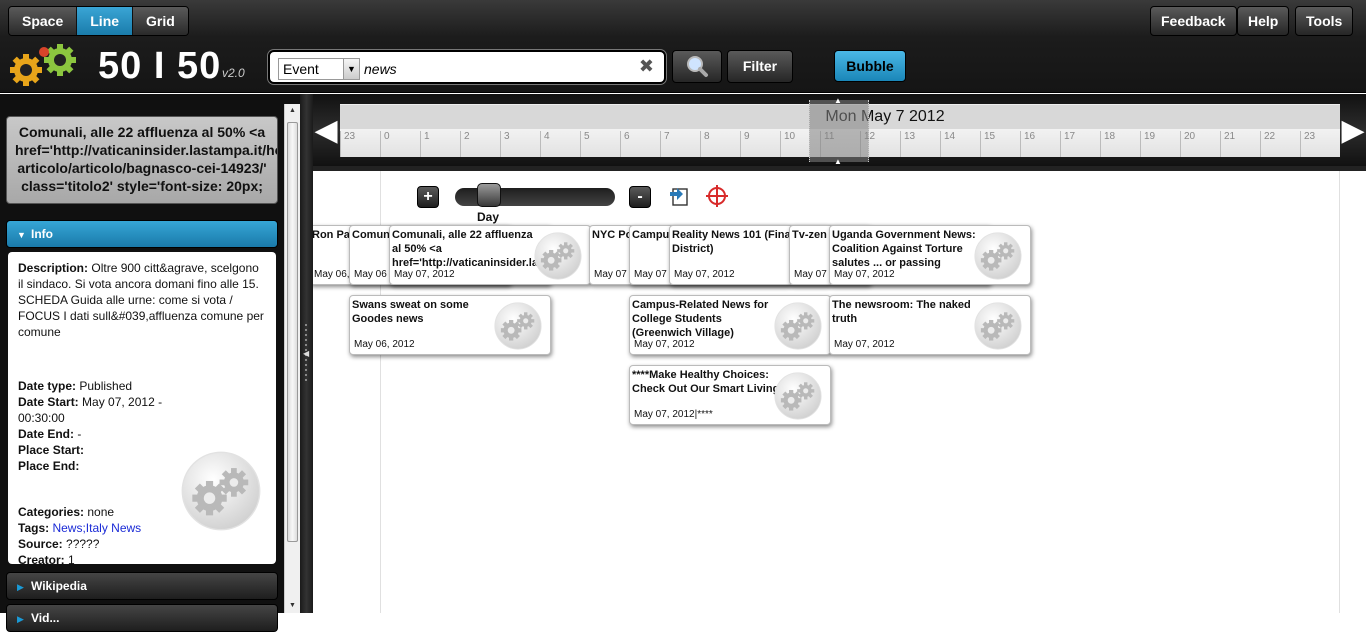 This screenshot has width=1366, height=632. Describe the element at coordinates (425, 144) in the screenshot. I see `hour-tick-label: 1` at that location.